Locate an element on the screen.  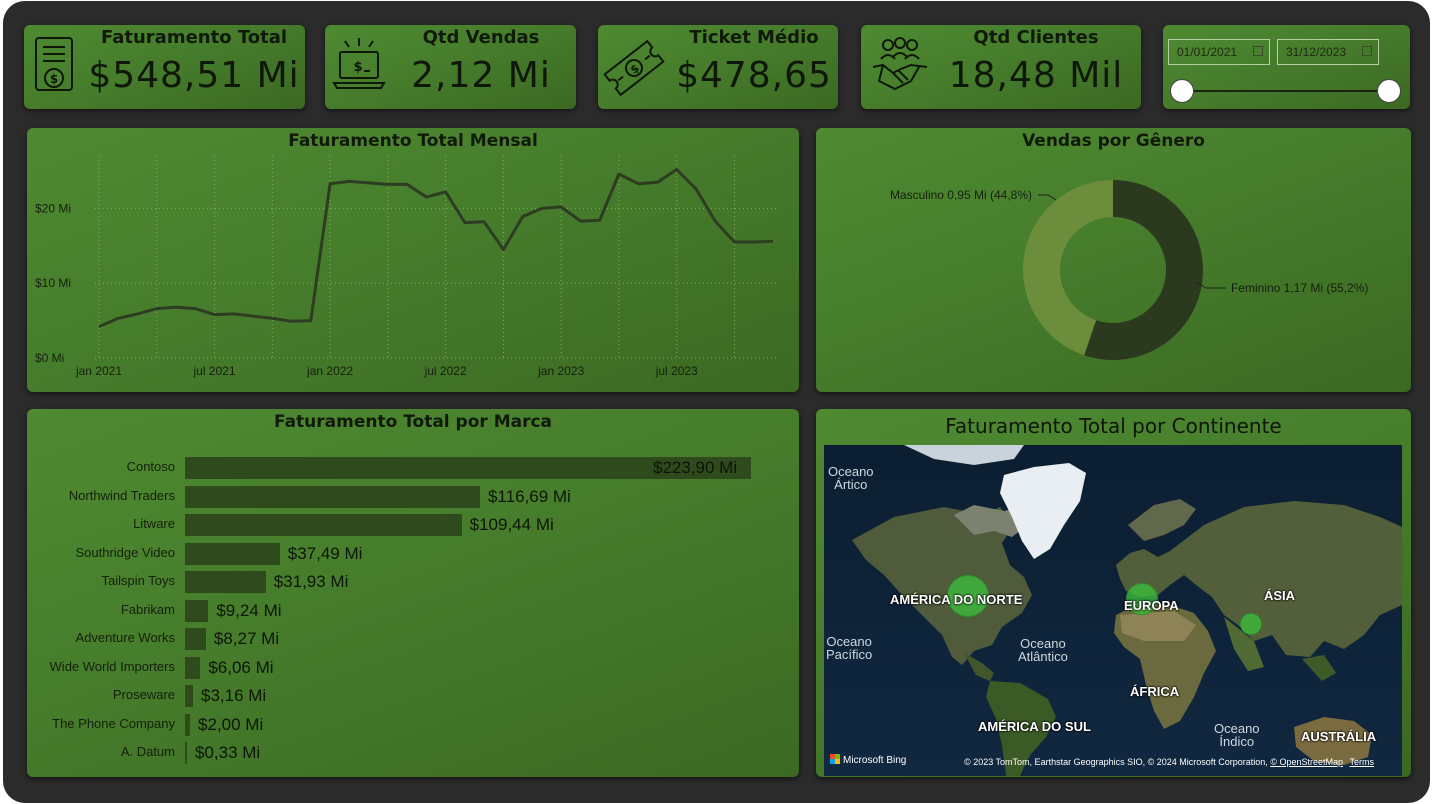
slider-end-handle is located at coordinates (1389, 91).